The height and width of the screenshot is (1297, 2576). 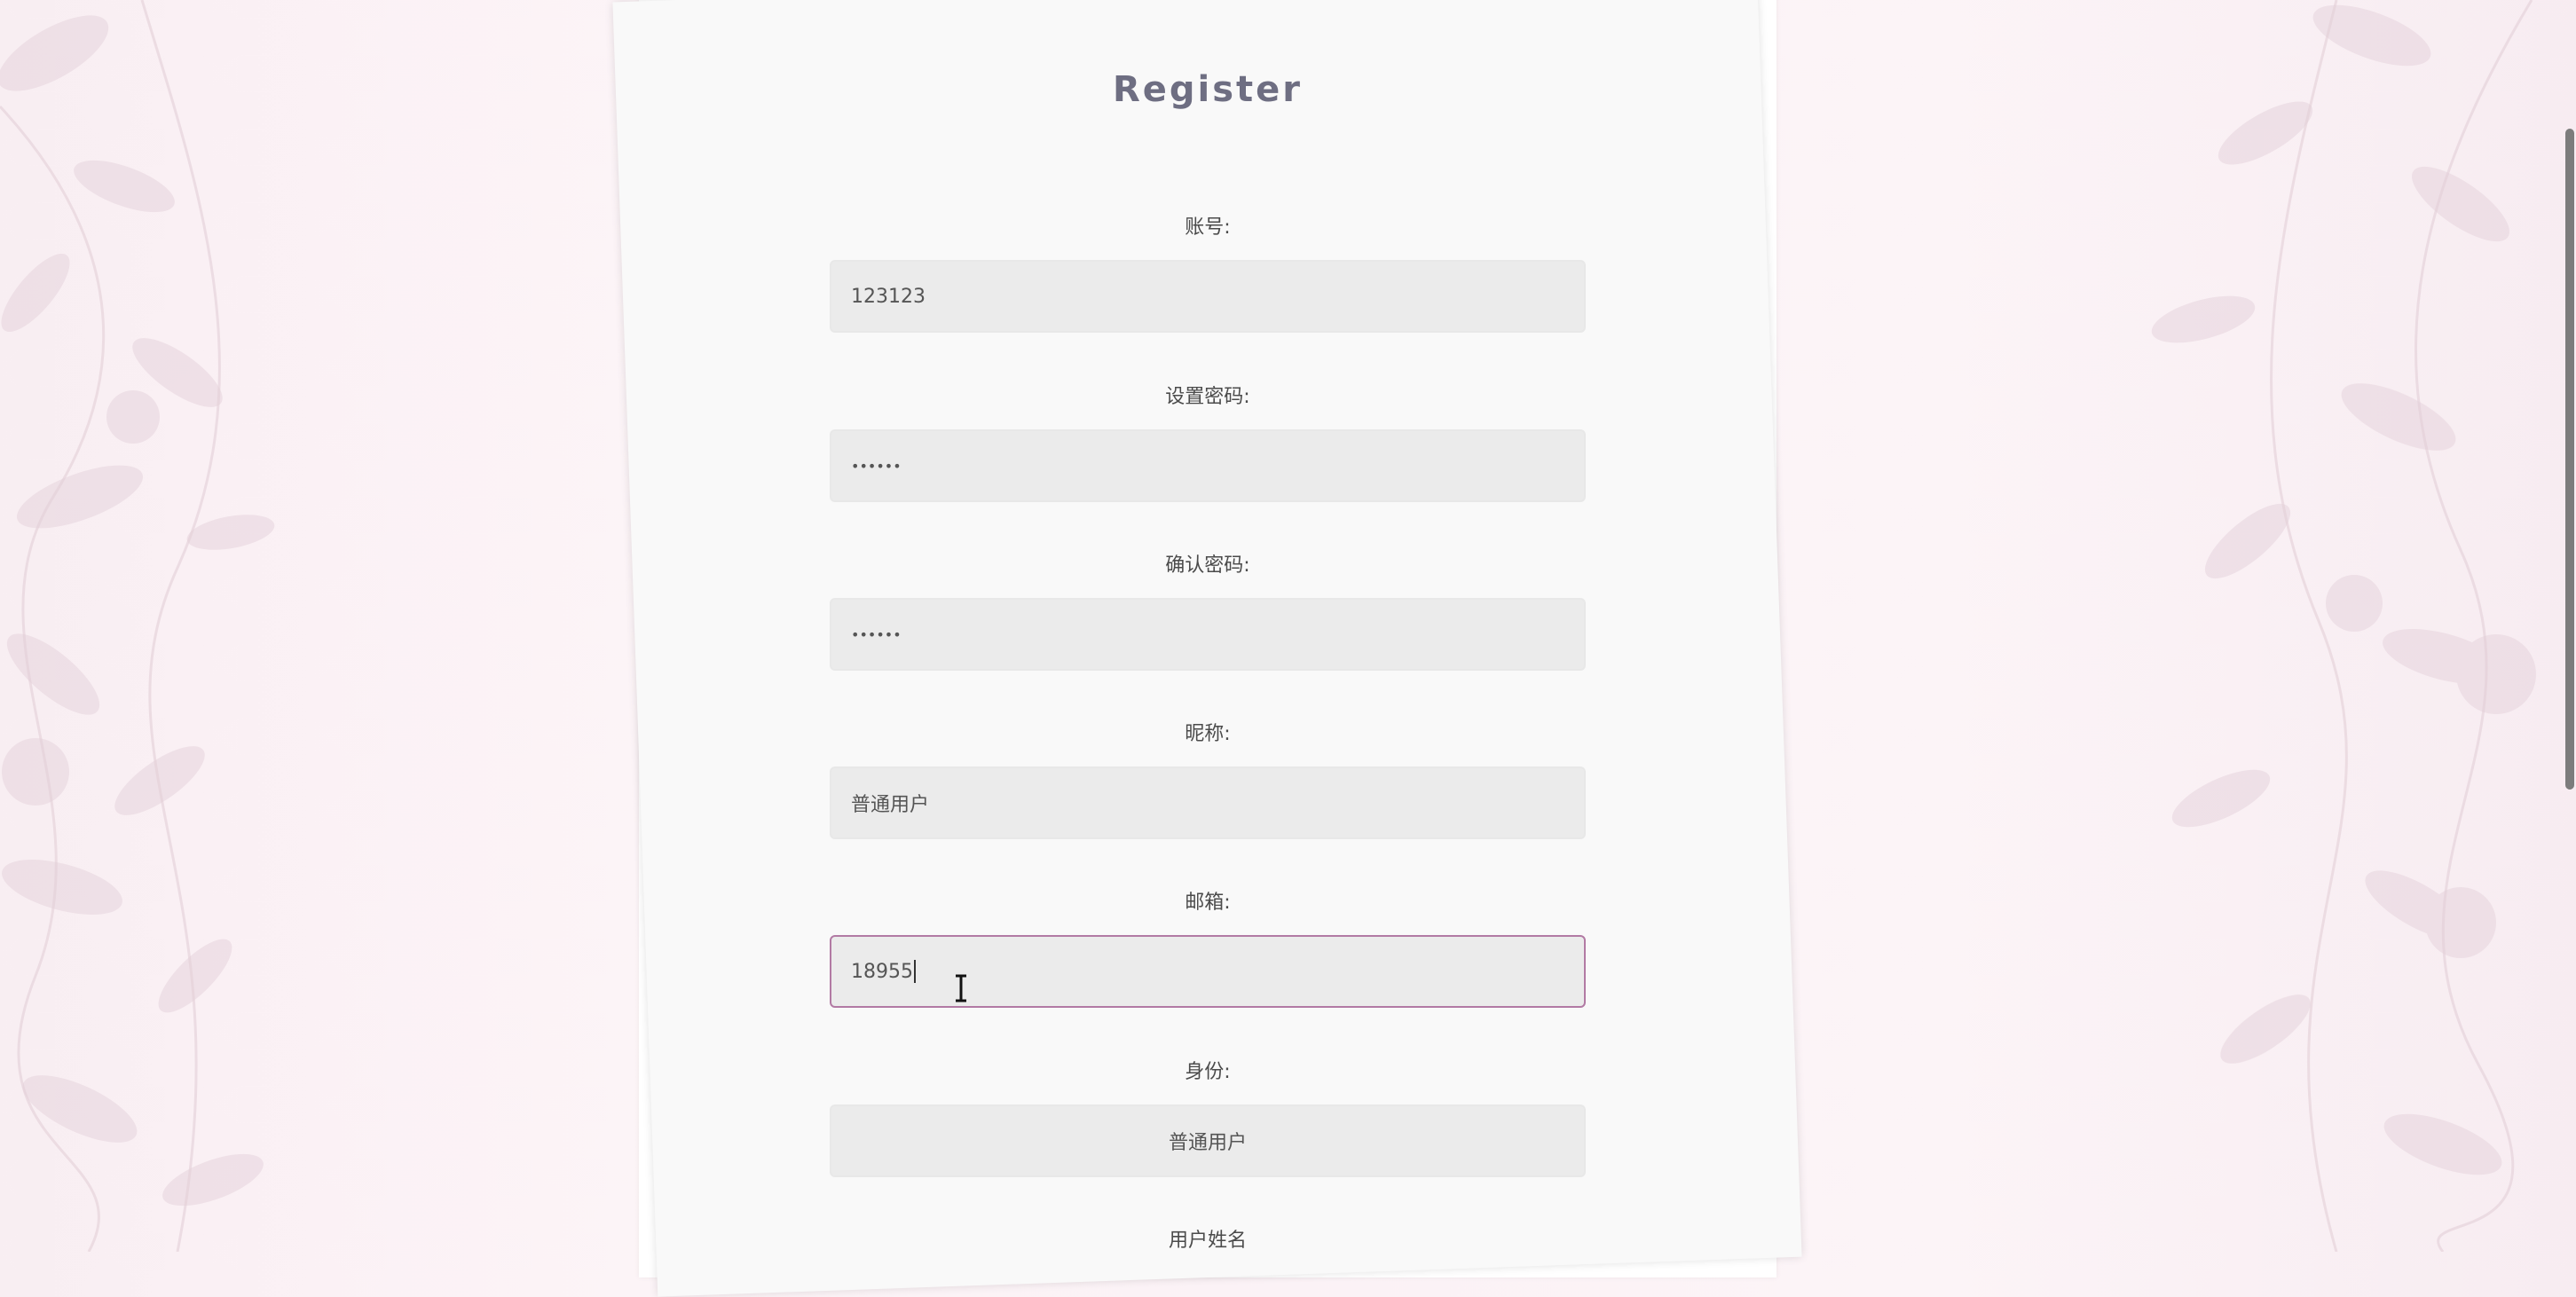 What do you see at coordinates (889, 296) in the screenshot?
I see `account-value: 123123` at bounding box center [889, 296].